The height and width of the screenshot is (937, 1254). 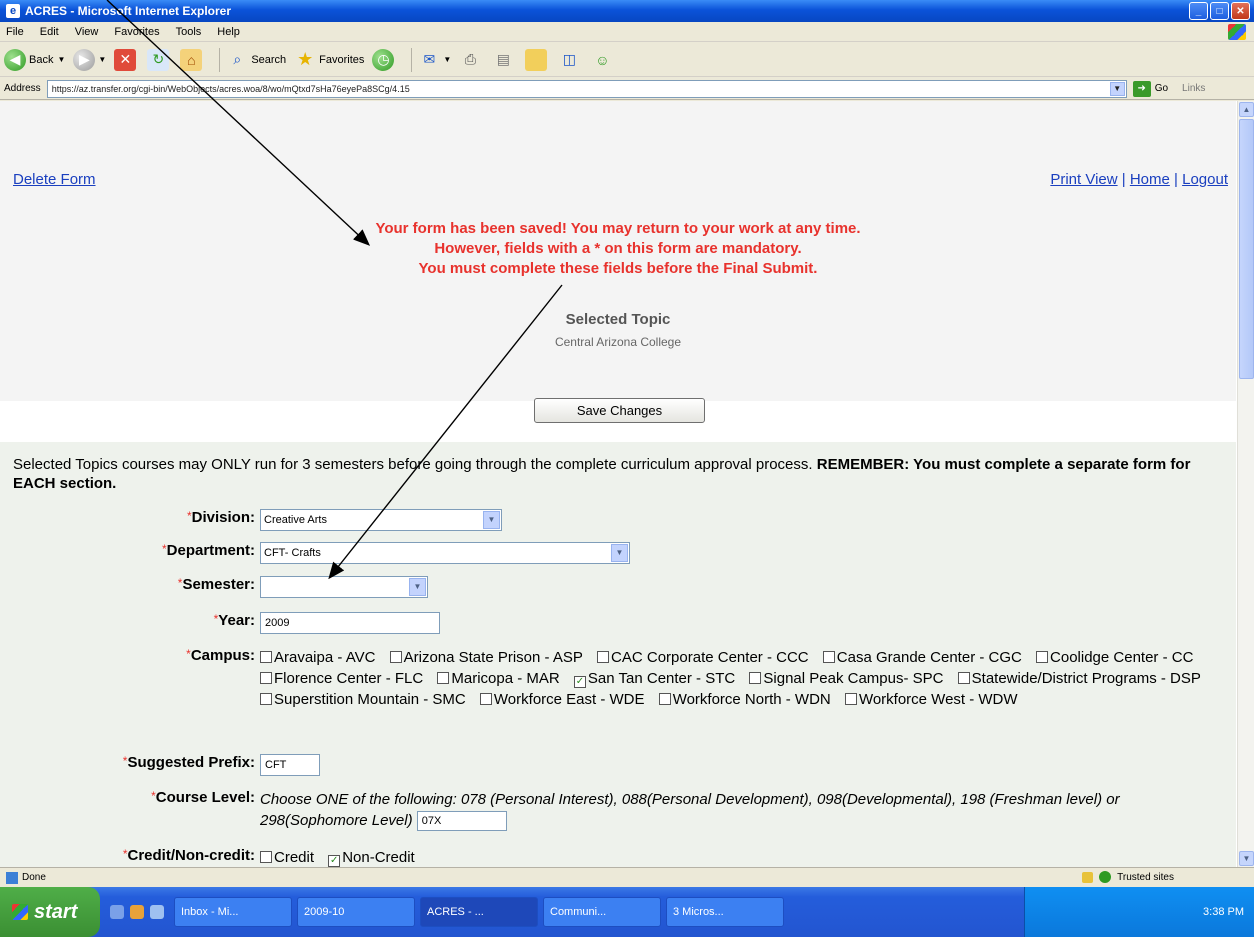 I want to click on campus-option: Aravaipa - AVC, so click(x=317, y=657).